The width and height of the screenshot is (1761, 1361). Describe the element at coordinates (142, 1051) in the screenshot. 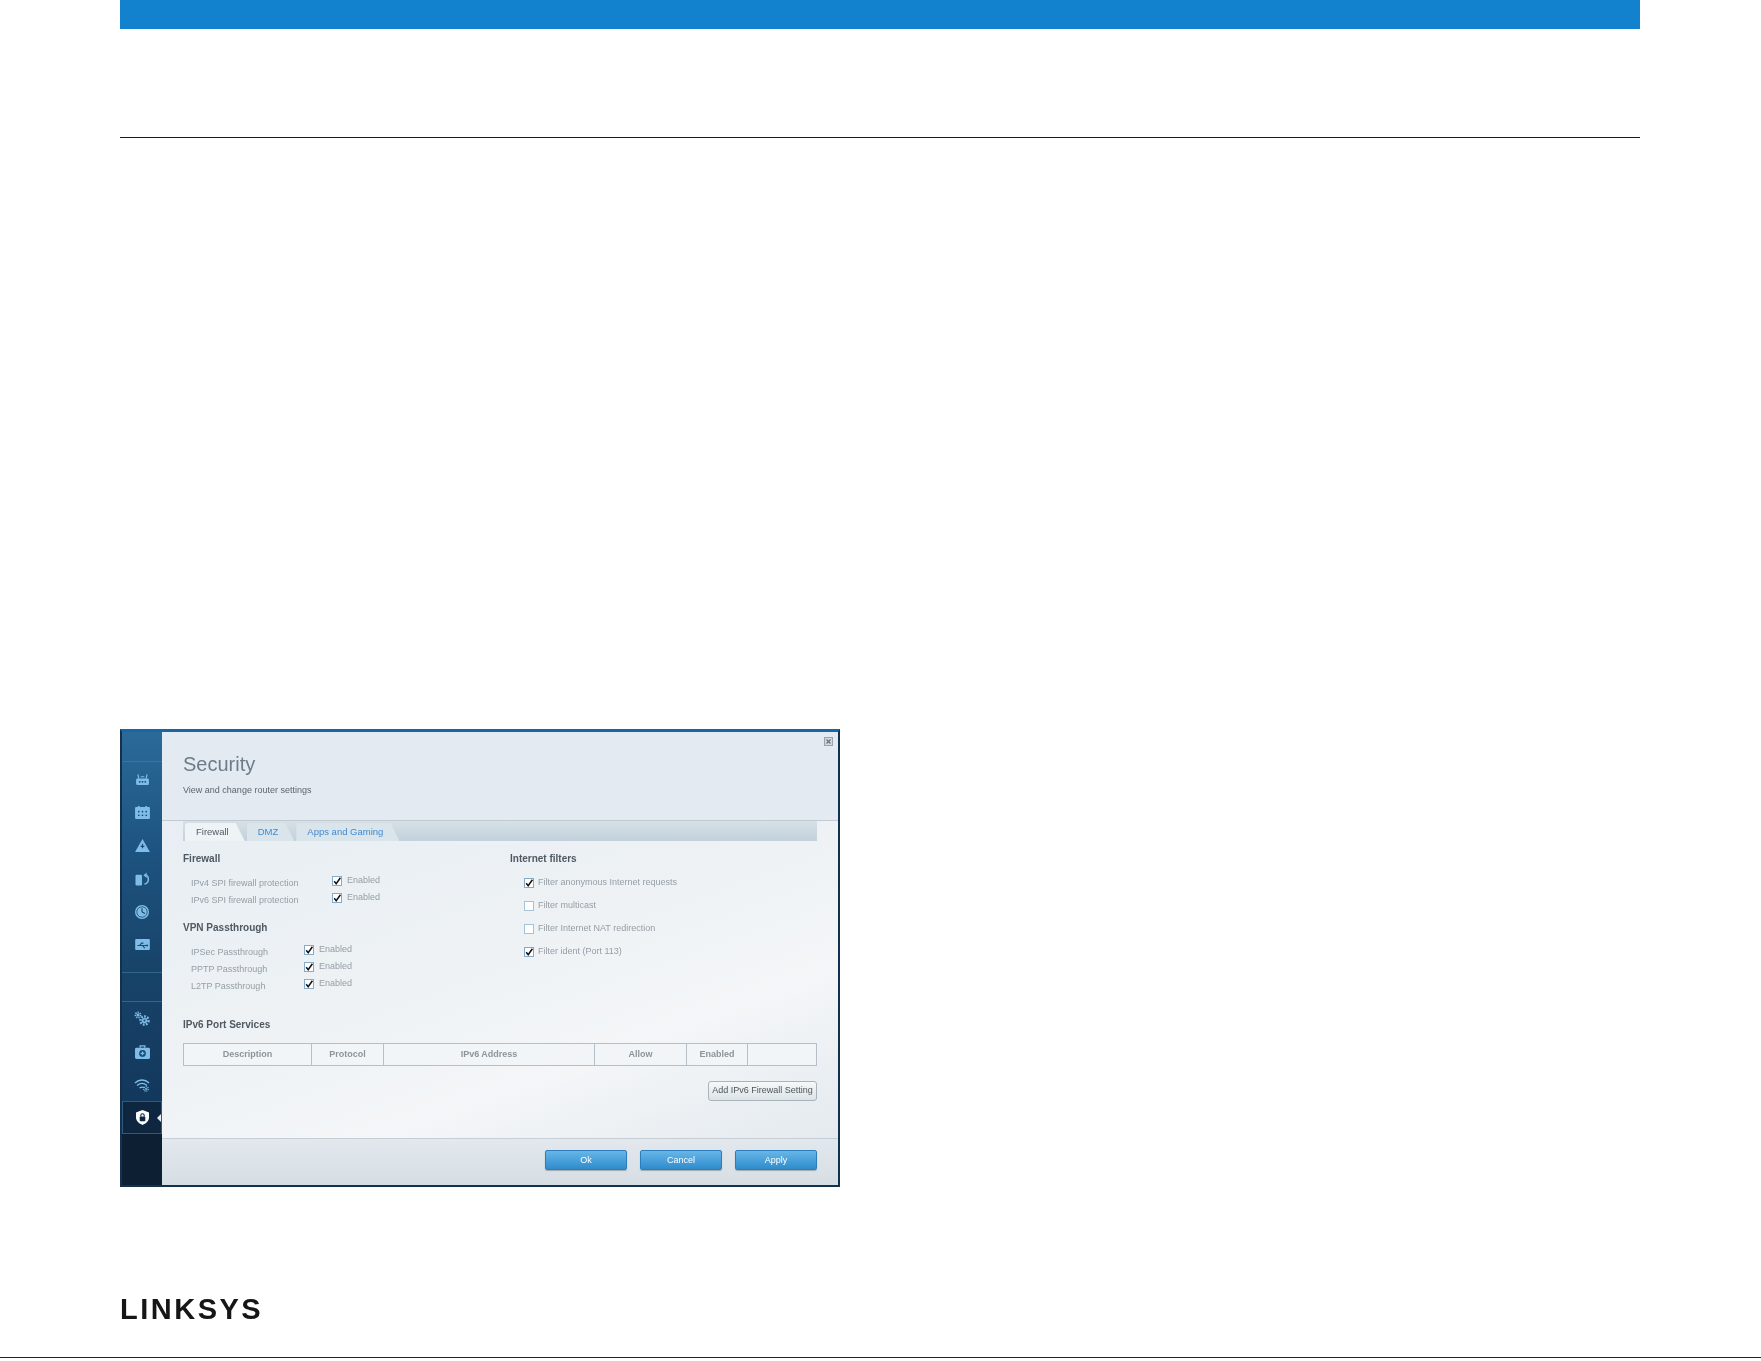

I see `medkit-icon` at that location.